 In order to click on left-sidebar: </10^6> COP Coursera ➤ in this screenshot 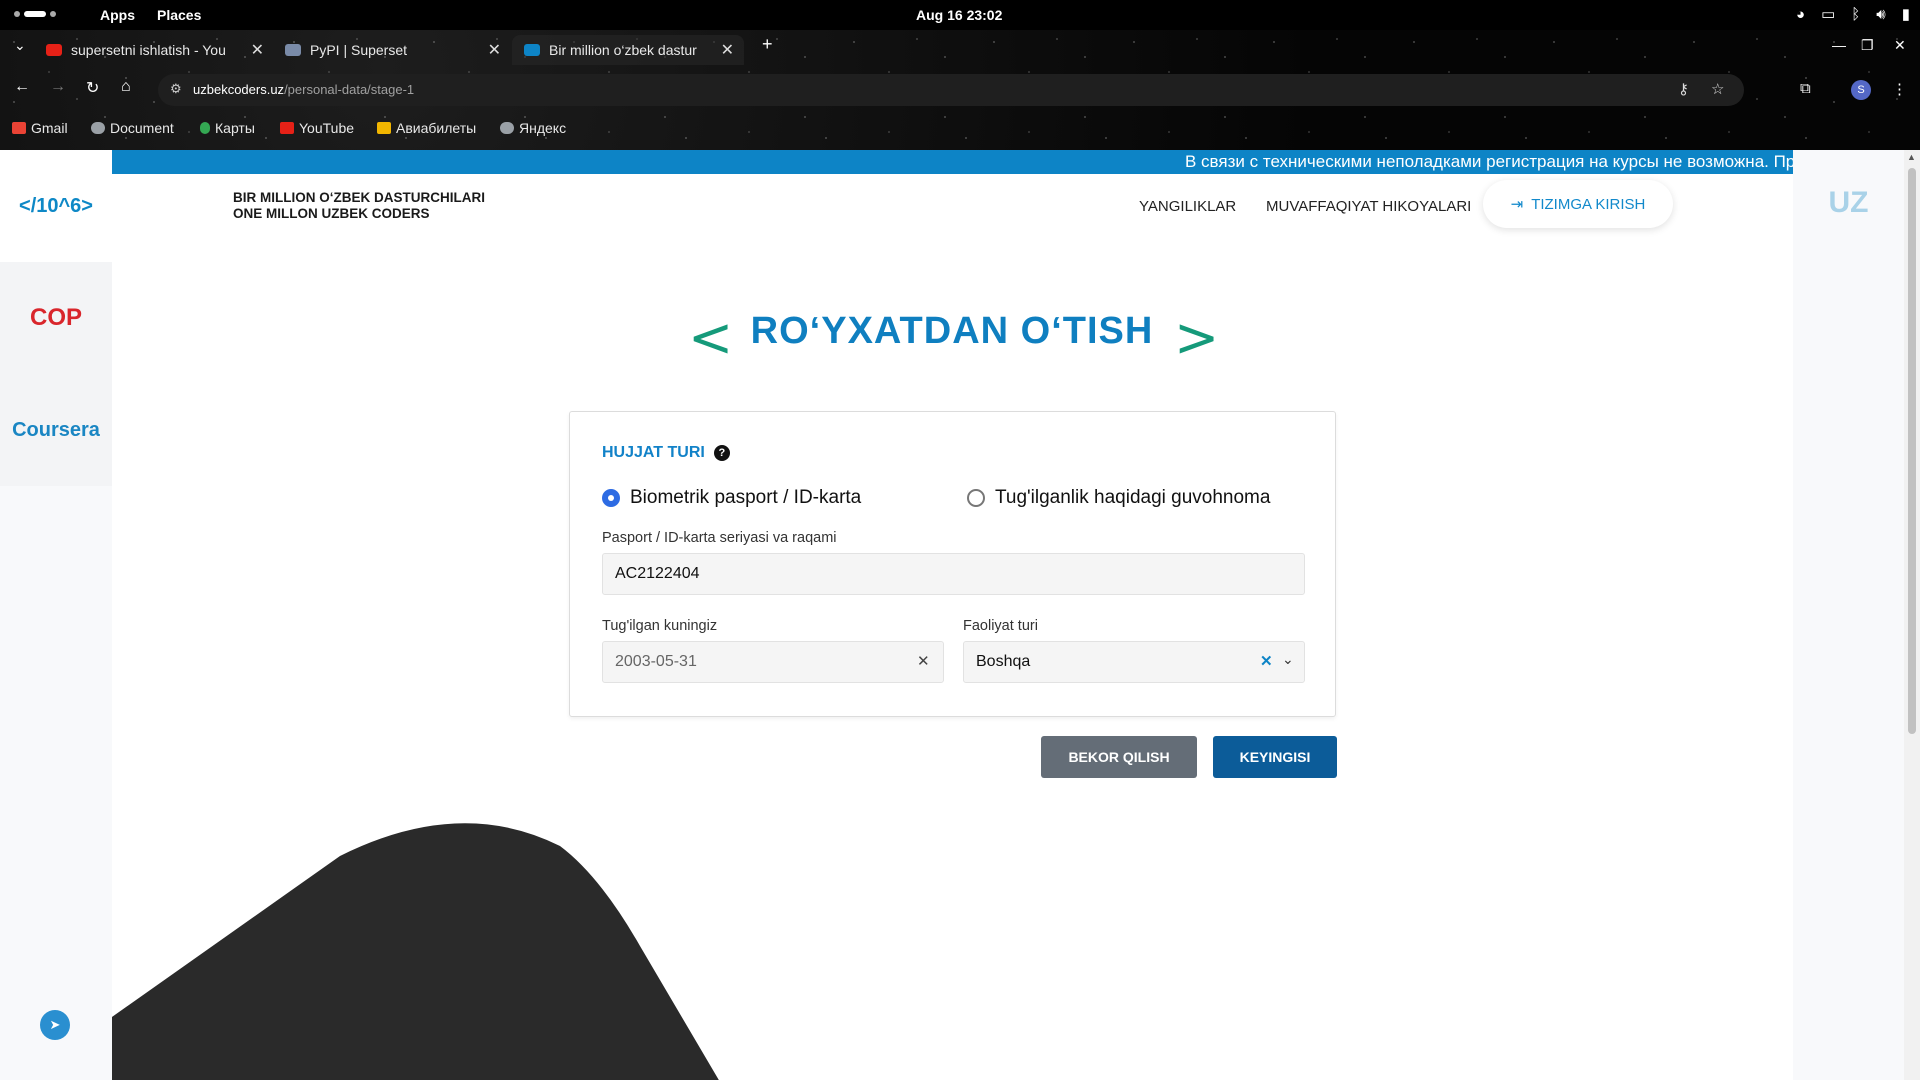, I will do `click(56, 615)`.